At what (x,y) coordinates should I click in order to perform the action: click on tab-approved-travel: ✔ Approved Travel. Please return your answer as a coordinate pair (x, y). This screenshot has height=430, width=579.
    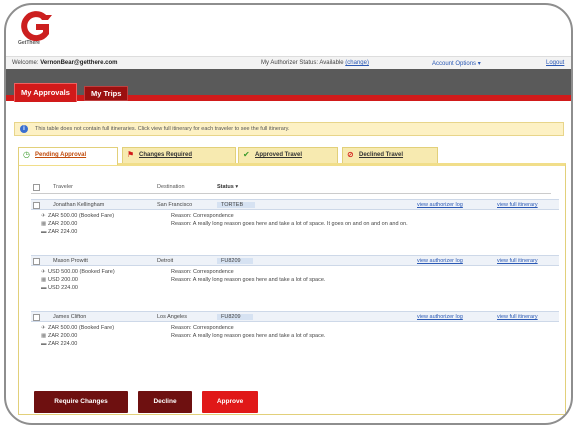
    Looking at the image, I should click on (288, 155).